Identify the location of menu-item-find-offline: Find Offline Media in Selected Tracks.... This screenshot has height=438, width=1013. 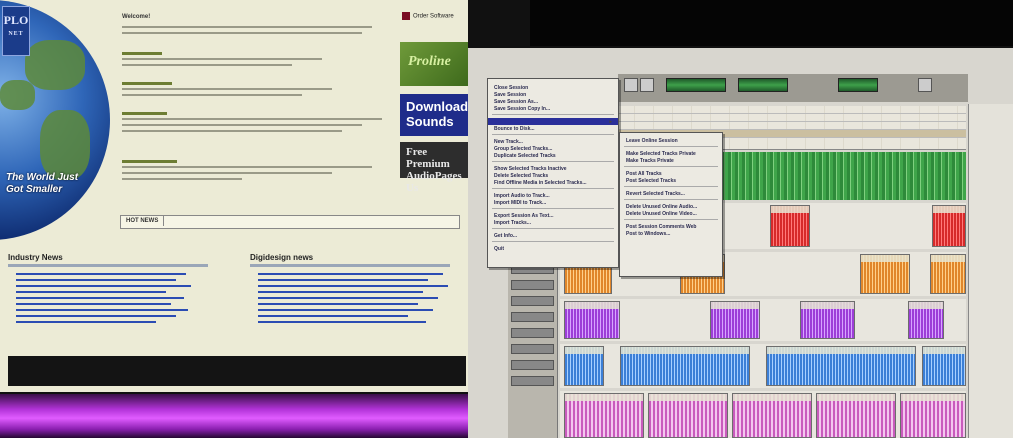
(553, 182).